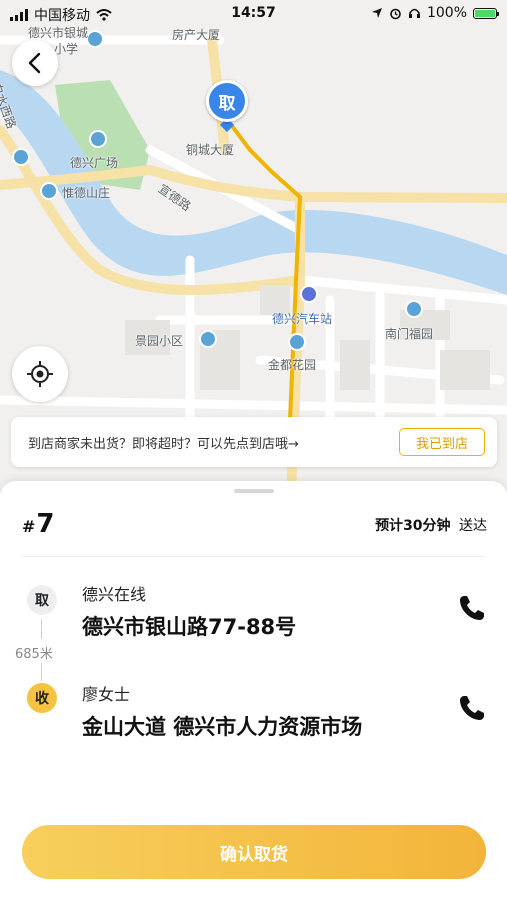 This screenshot has width=507, height=900. What do you see at coordinates (297, 342) in the screenshot?
I see `jindu-poi-icon` at bounding box center [297, 342].